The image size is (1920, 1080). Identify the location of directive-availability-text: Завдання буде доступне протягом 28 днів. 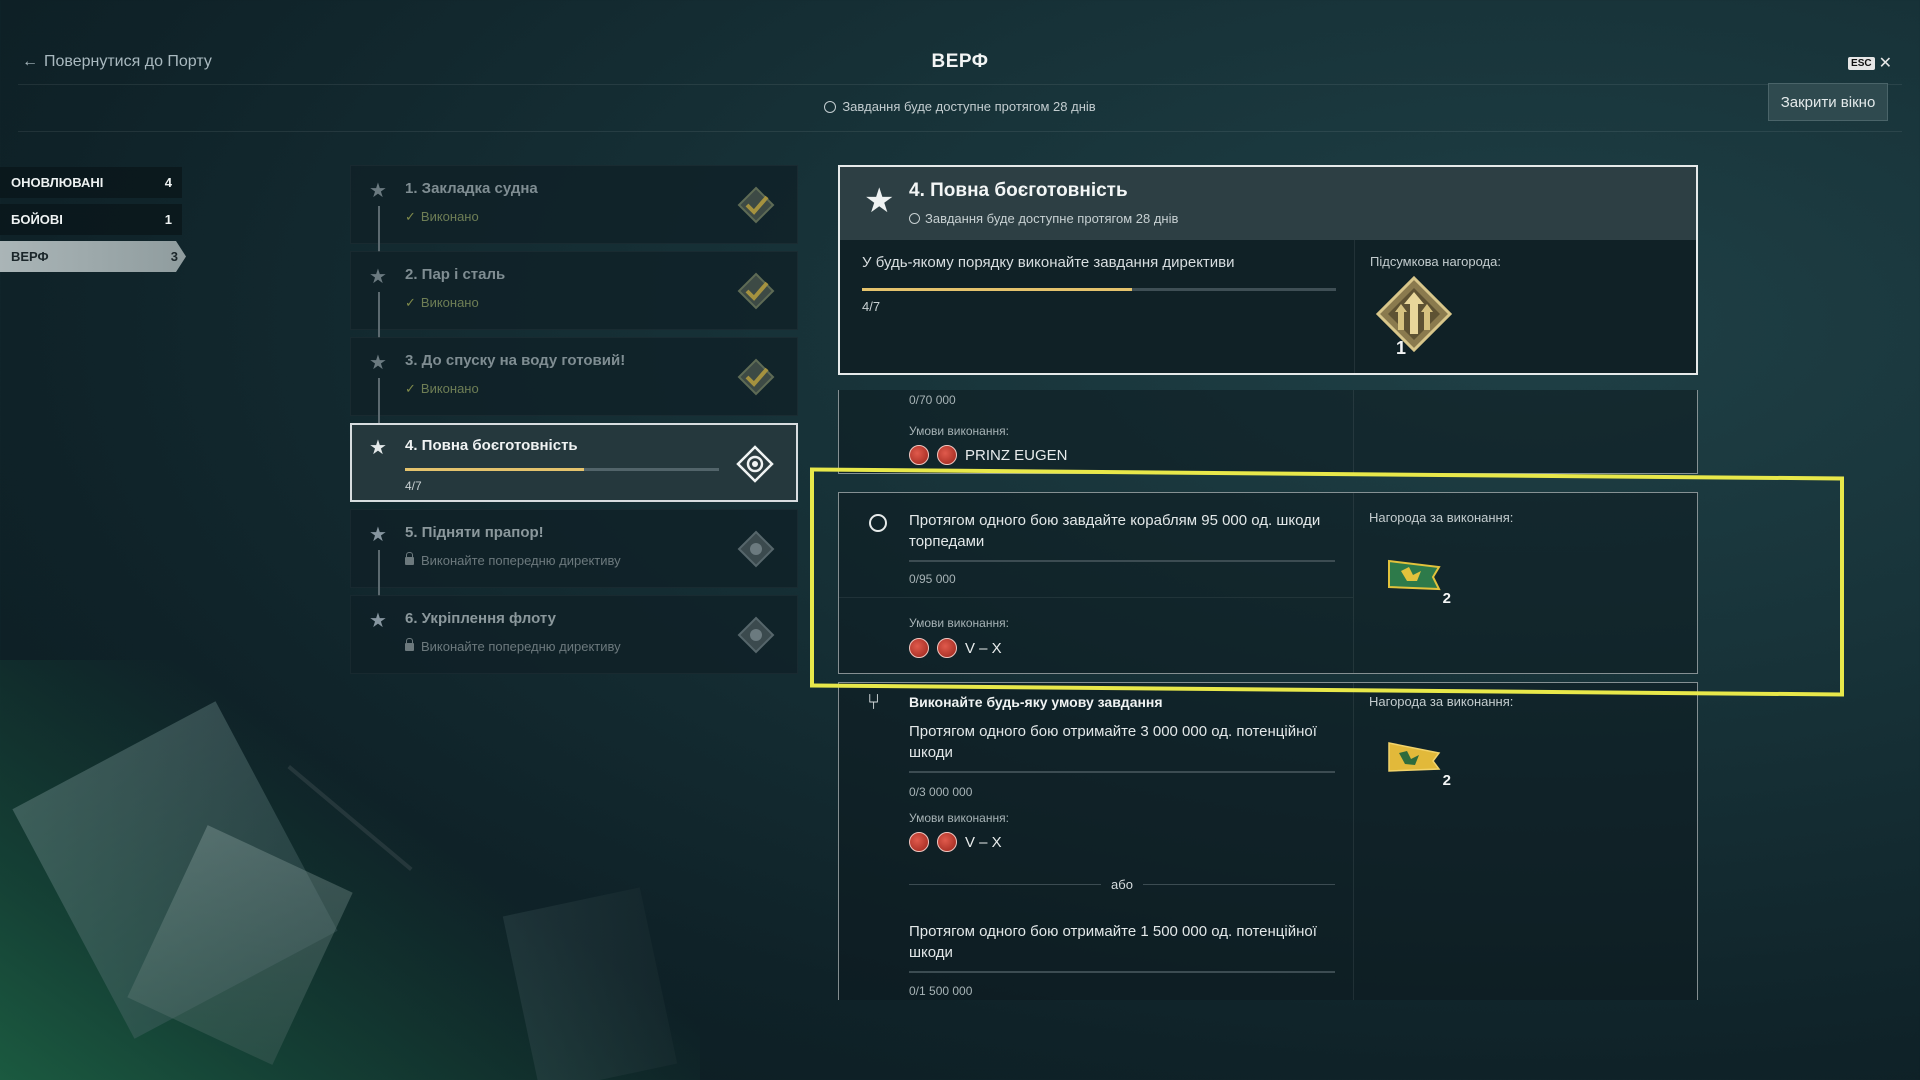
(1052, 218).